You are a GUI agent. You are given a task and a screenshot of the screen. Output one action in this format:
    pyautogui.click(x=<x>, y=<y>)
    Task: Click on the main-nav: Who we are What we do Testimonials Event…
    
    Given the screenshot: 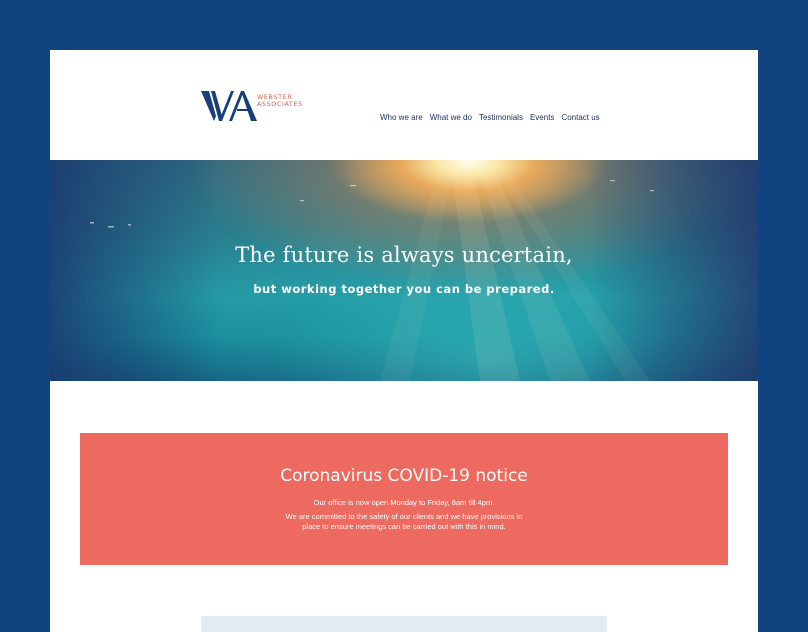 What is the action you would take?
    pyautogui.click(x=490, y=117)
    